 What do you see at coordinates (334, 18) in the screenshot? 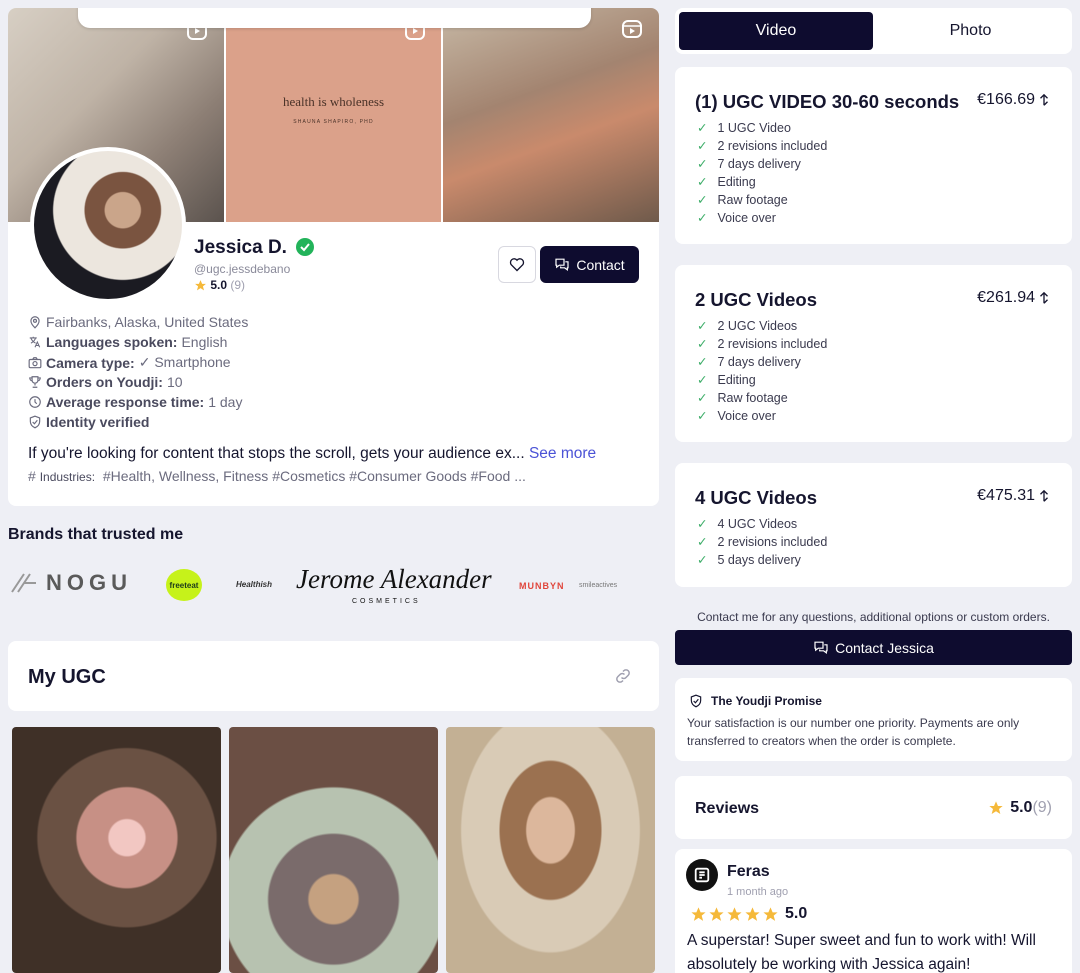
I see `search-pill` at bounding box center [334, 18].